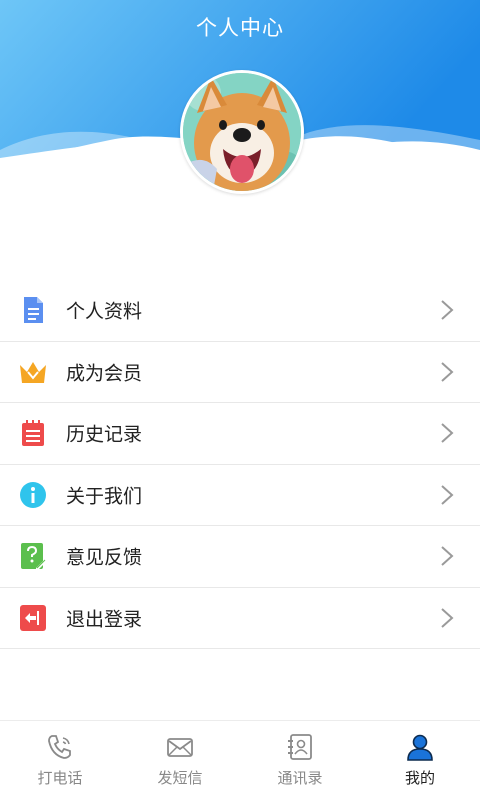 The image size is (480, 800). Describe the element at coordinates (33, 372) in the screenshot. I see `crown-icon` at that location.